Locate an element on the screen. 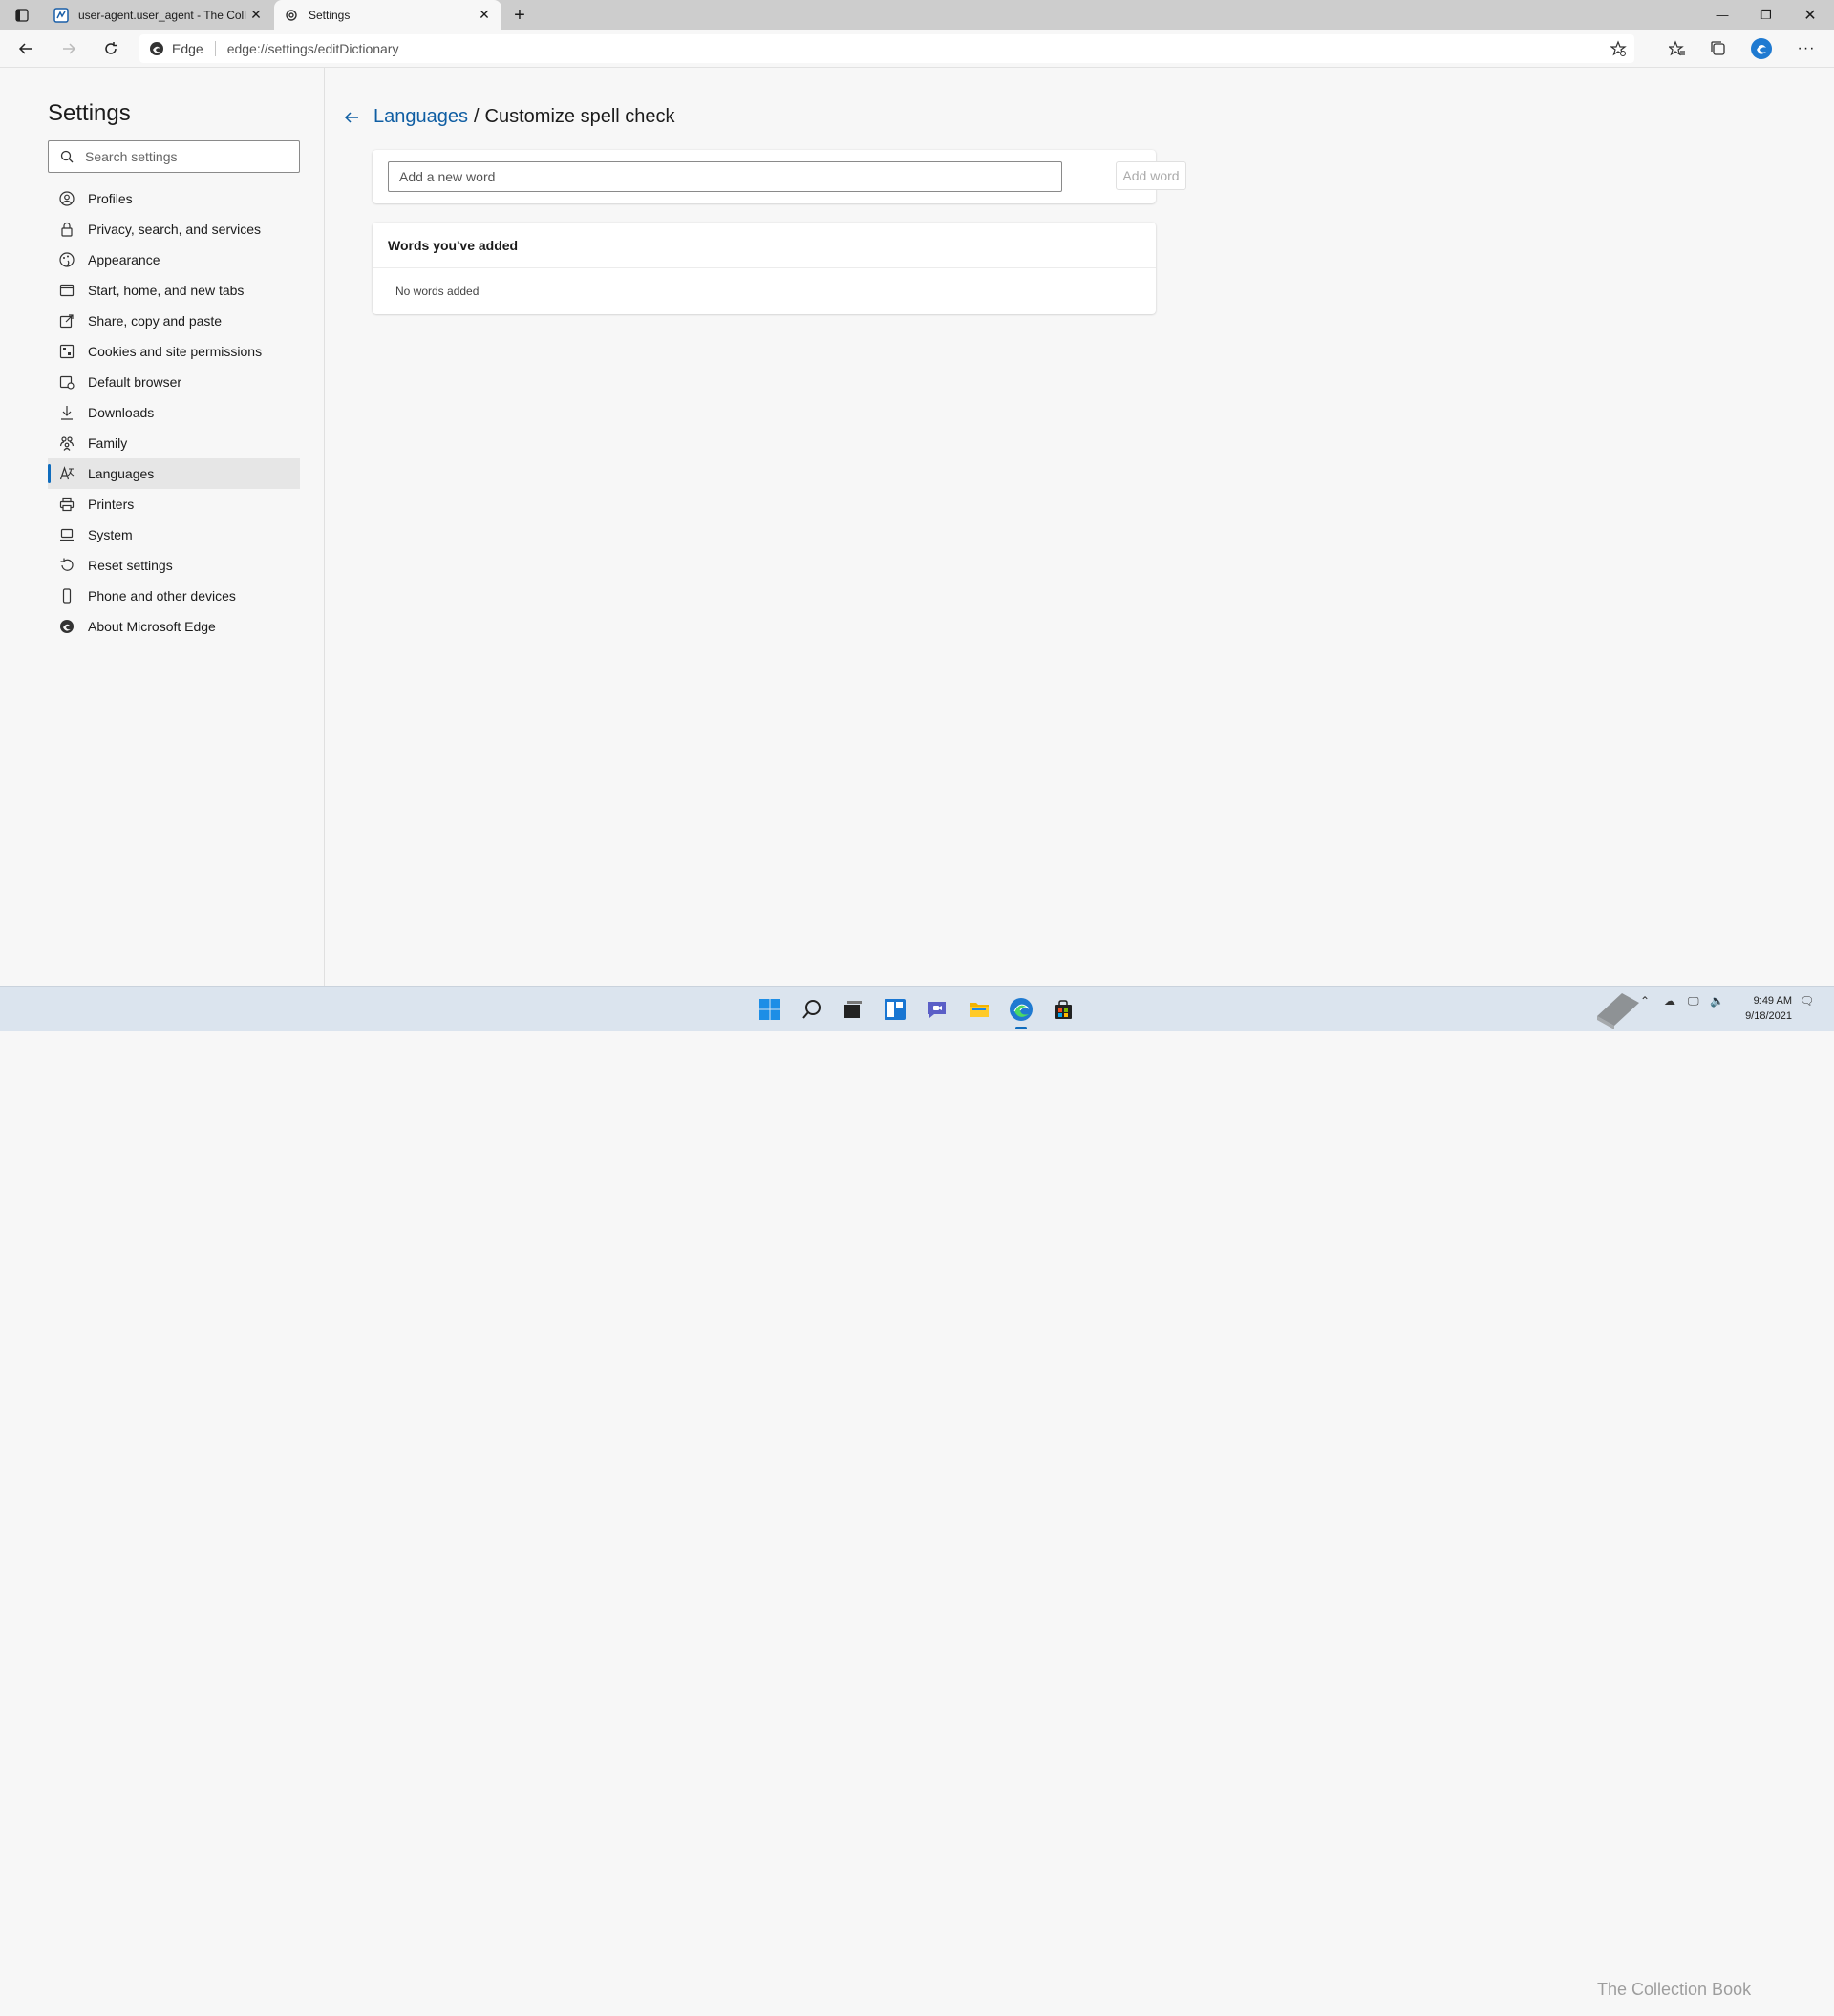 This screenshot has height=2016, width=1834. add-word-button: Add word is located at coordinates (1151, 175).